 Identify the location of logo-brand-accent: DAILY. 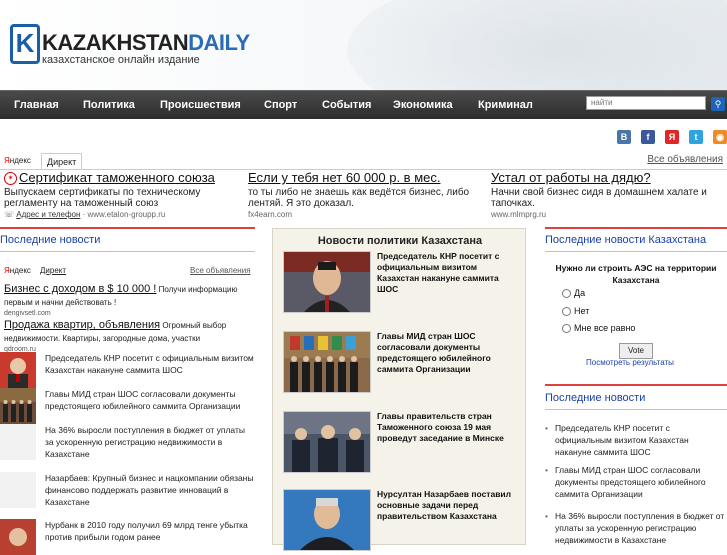
(219, 42).